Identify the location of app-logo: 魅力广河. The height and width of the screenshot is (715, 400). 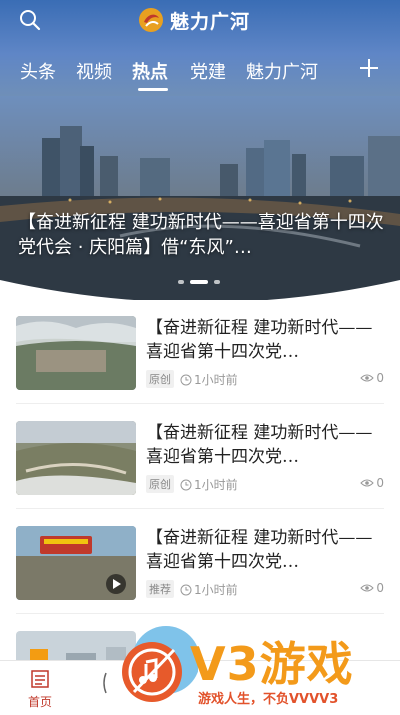
(194, 20).